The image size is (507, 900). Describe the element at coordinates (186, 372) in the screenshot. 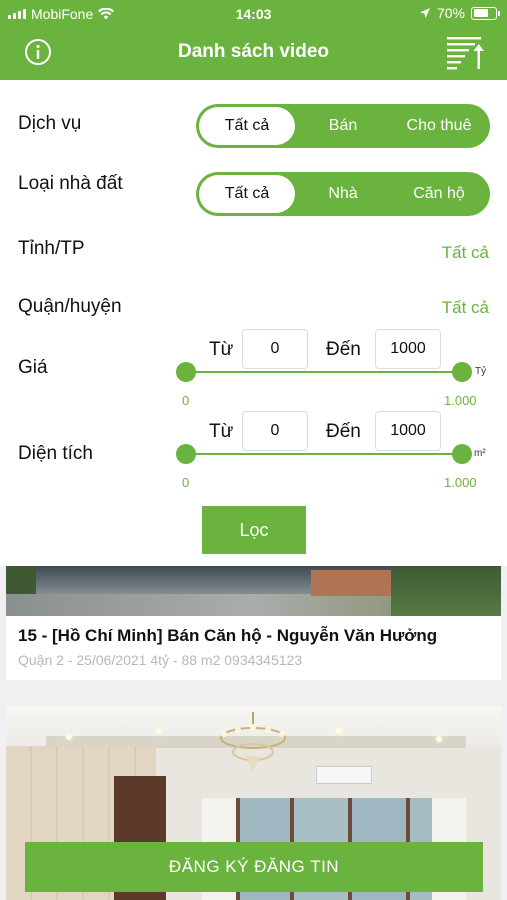

I see `price-slider-min-handle` at that location.